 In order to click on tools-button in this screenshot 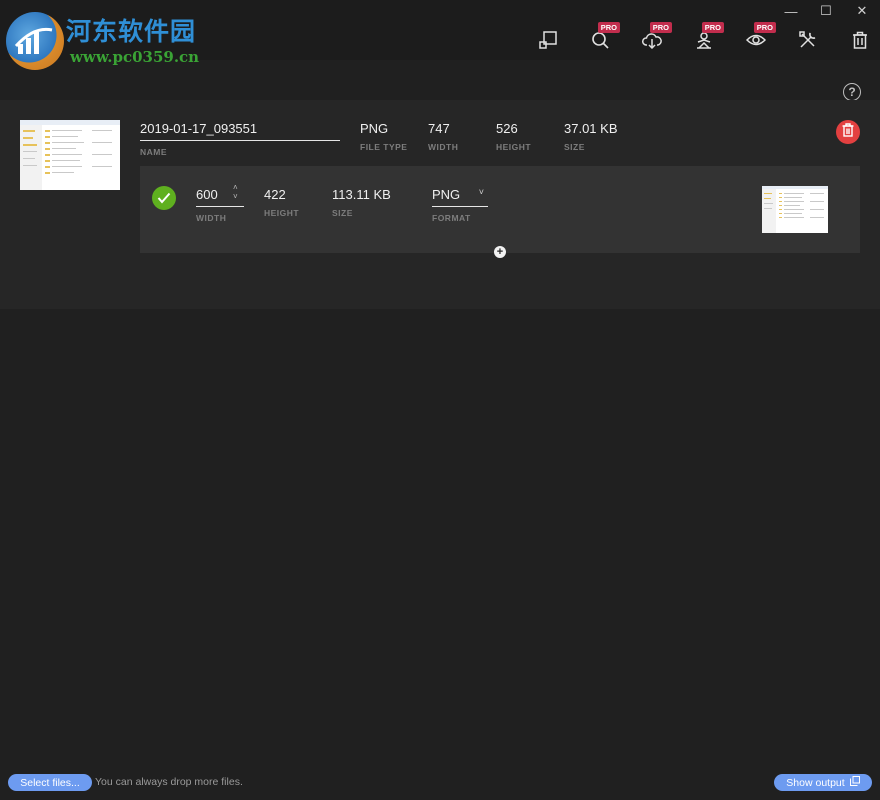, I will do `click(808, 38)`.